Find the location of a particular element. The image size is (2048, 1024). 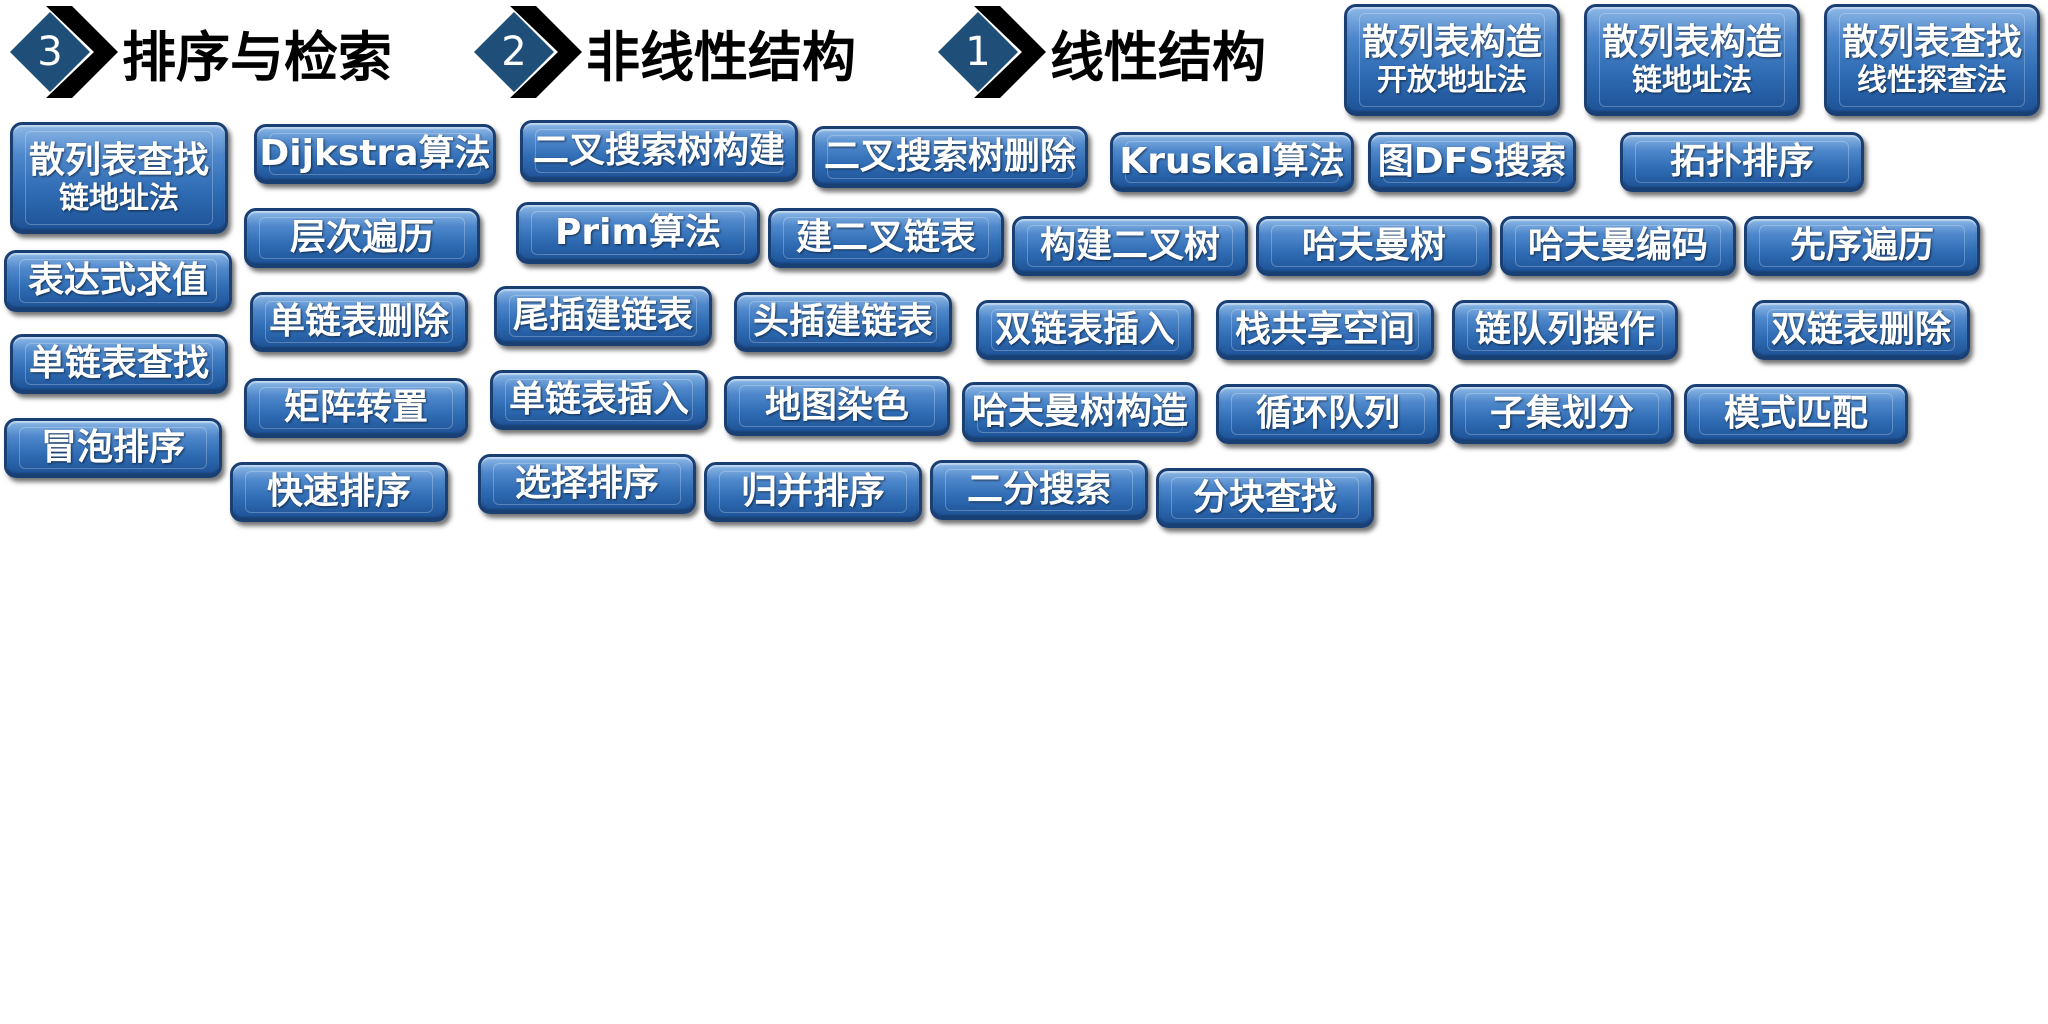

singly-linked-list-search-button: 单链表查找 is located at coordinates (119, 364).